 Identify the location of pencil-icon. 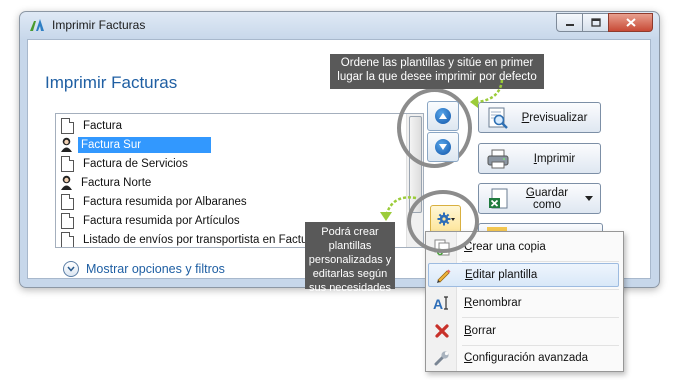
(443, 275).